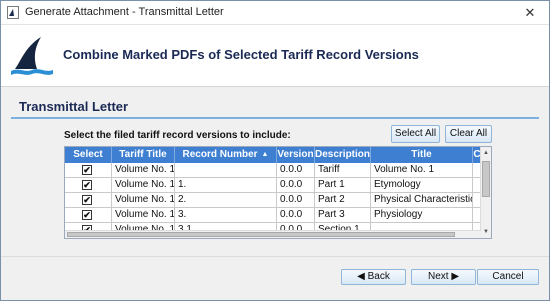  I want to click on back-button: ◀ Back, so click(373, 277).